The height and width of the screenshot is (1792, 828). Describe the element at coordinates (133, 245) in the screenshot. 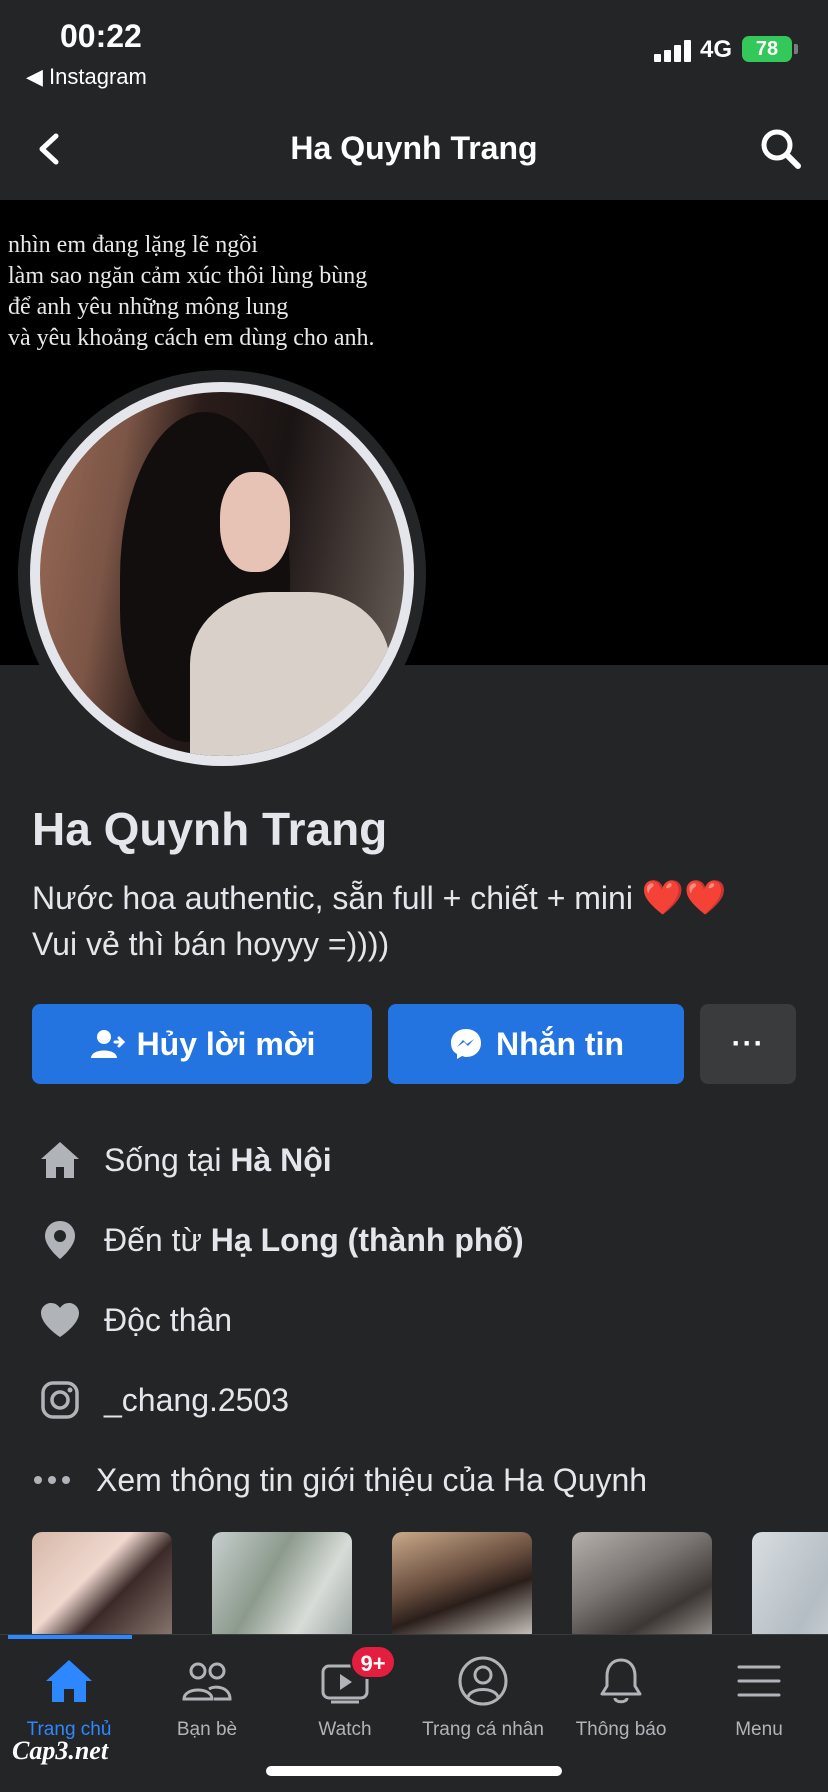

I see `cover-line: nhìn em đang lặng lẽ ngồi` at that location.